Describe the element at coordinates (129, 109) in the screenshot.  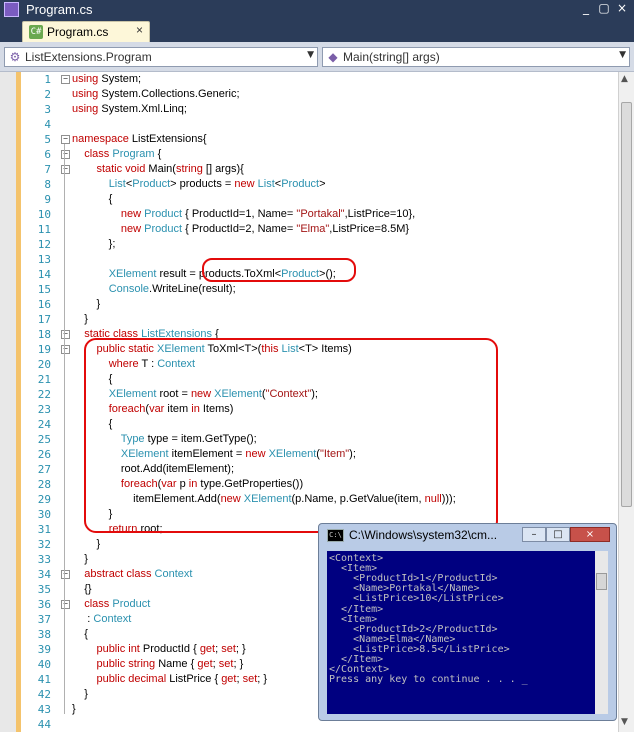
I see `code-line: using System.Xml.Linq;` at that location.